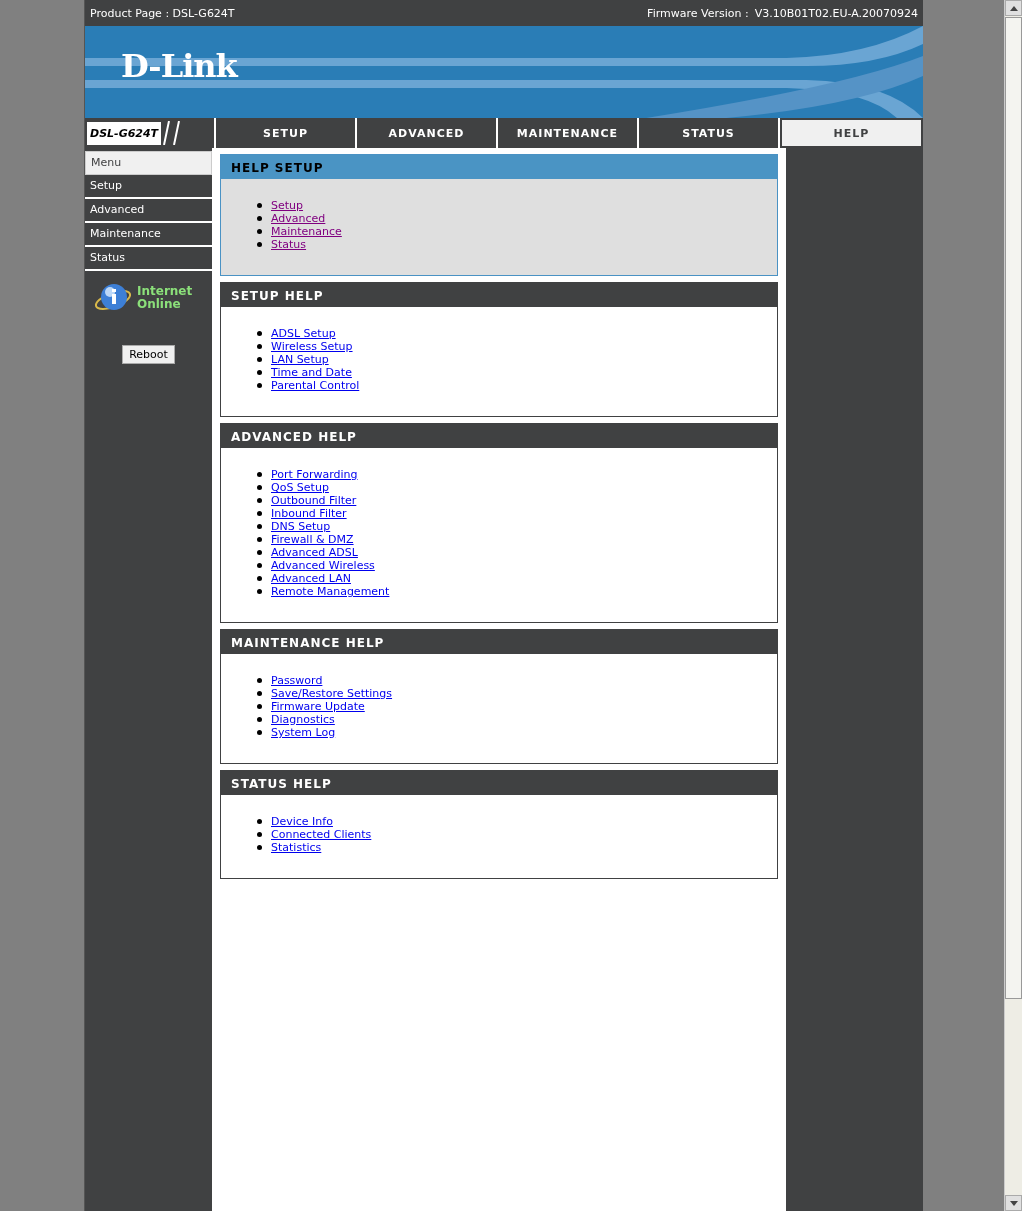  Describe the element at coordinates (303, 719) in the screenshot. I see `help-link: Diagnostics` at that location.